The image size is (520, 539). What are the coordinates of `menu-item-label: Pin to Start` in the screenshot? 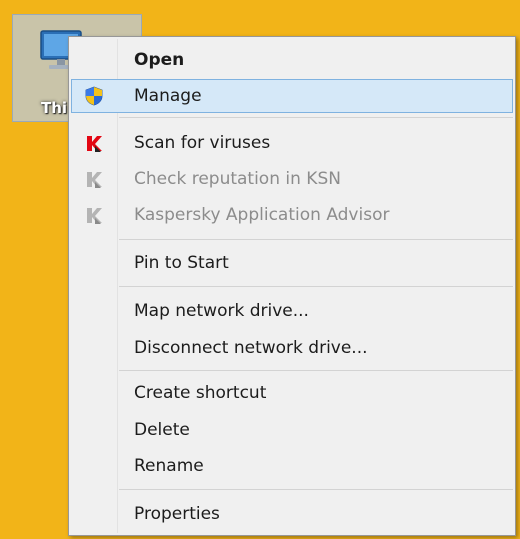 It's located at (181, 263).